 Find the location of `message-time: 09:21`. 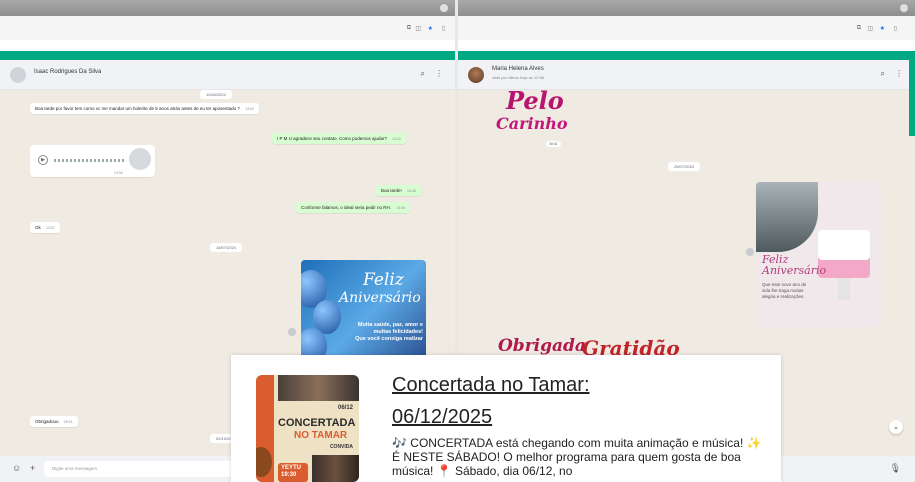

message-time: 09:21 is located at coordinates (68, 422).